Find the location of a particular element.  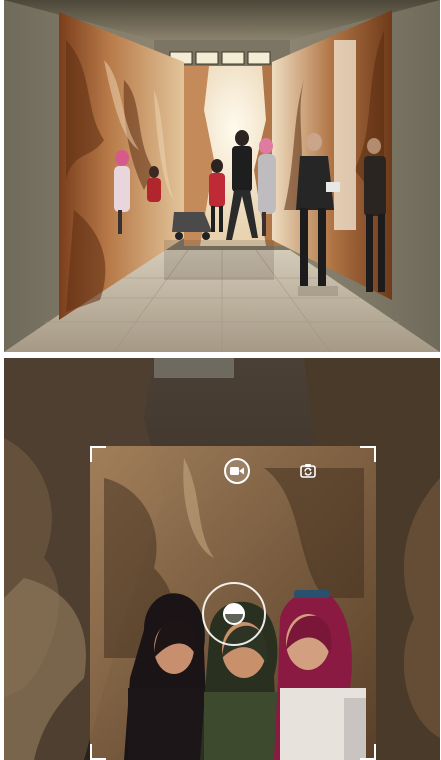

shutter-icon is located at coordinates (234, 614).